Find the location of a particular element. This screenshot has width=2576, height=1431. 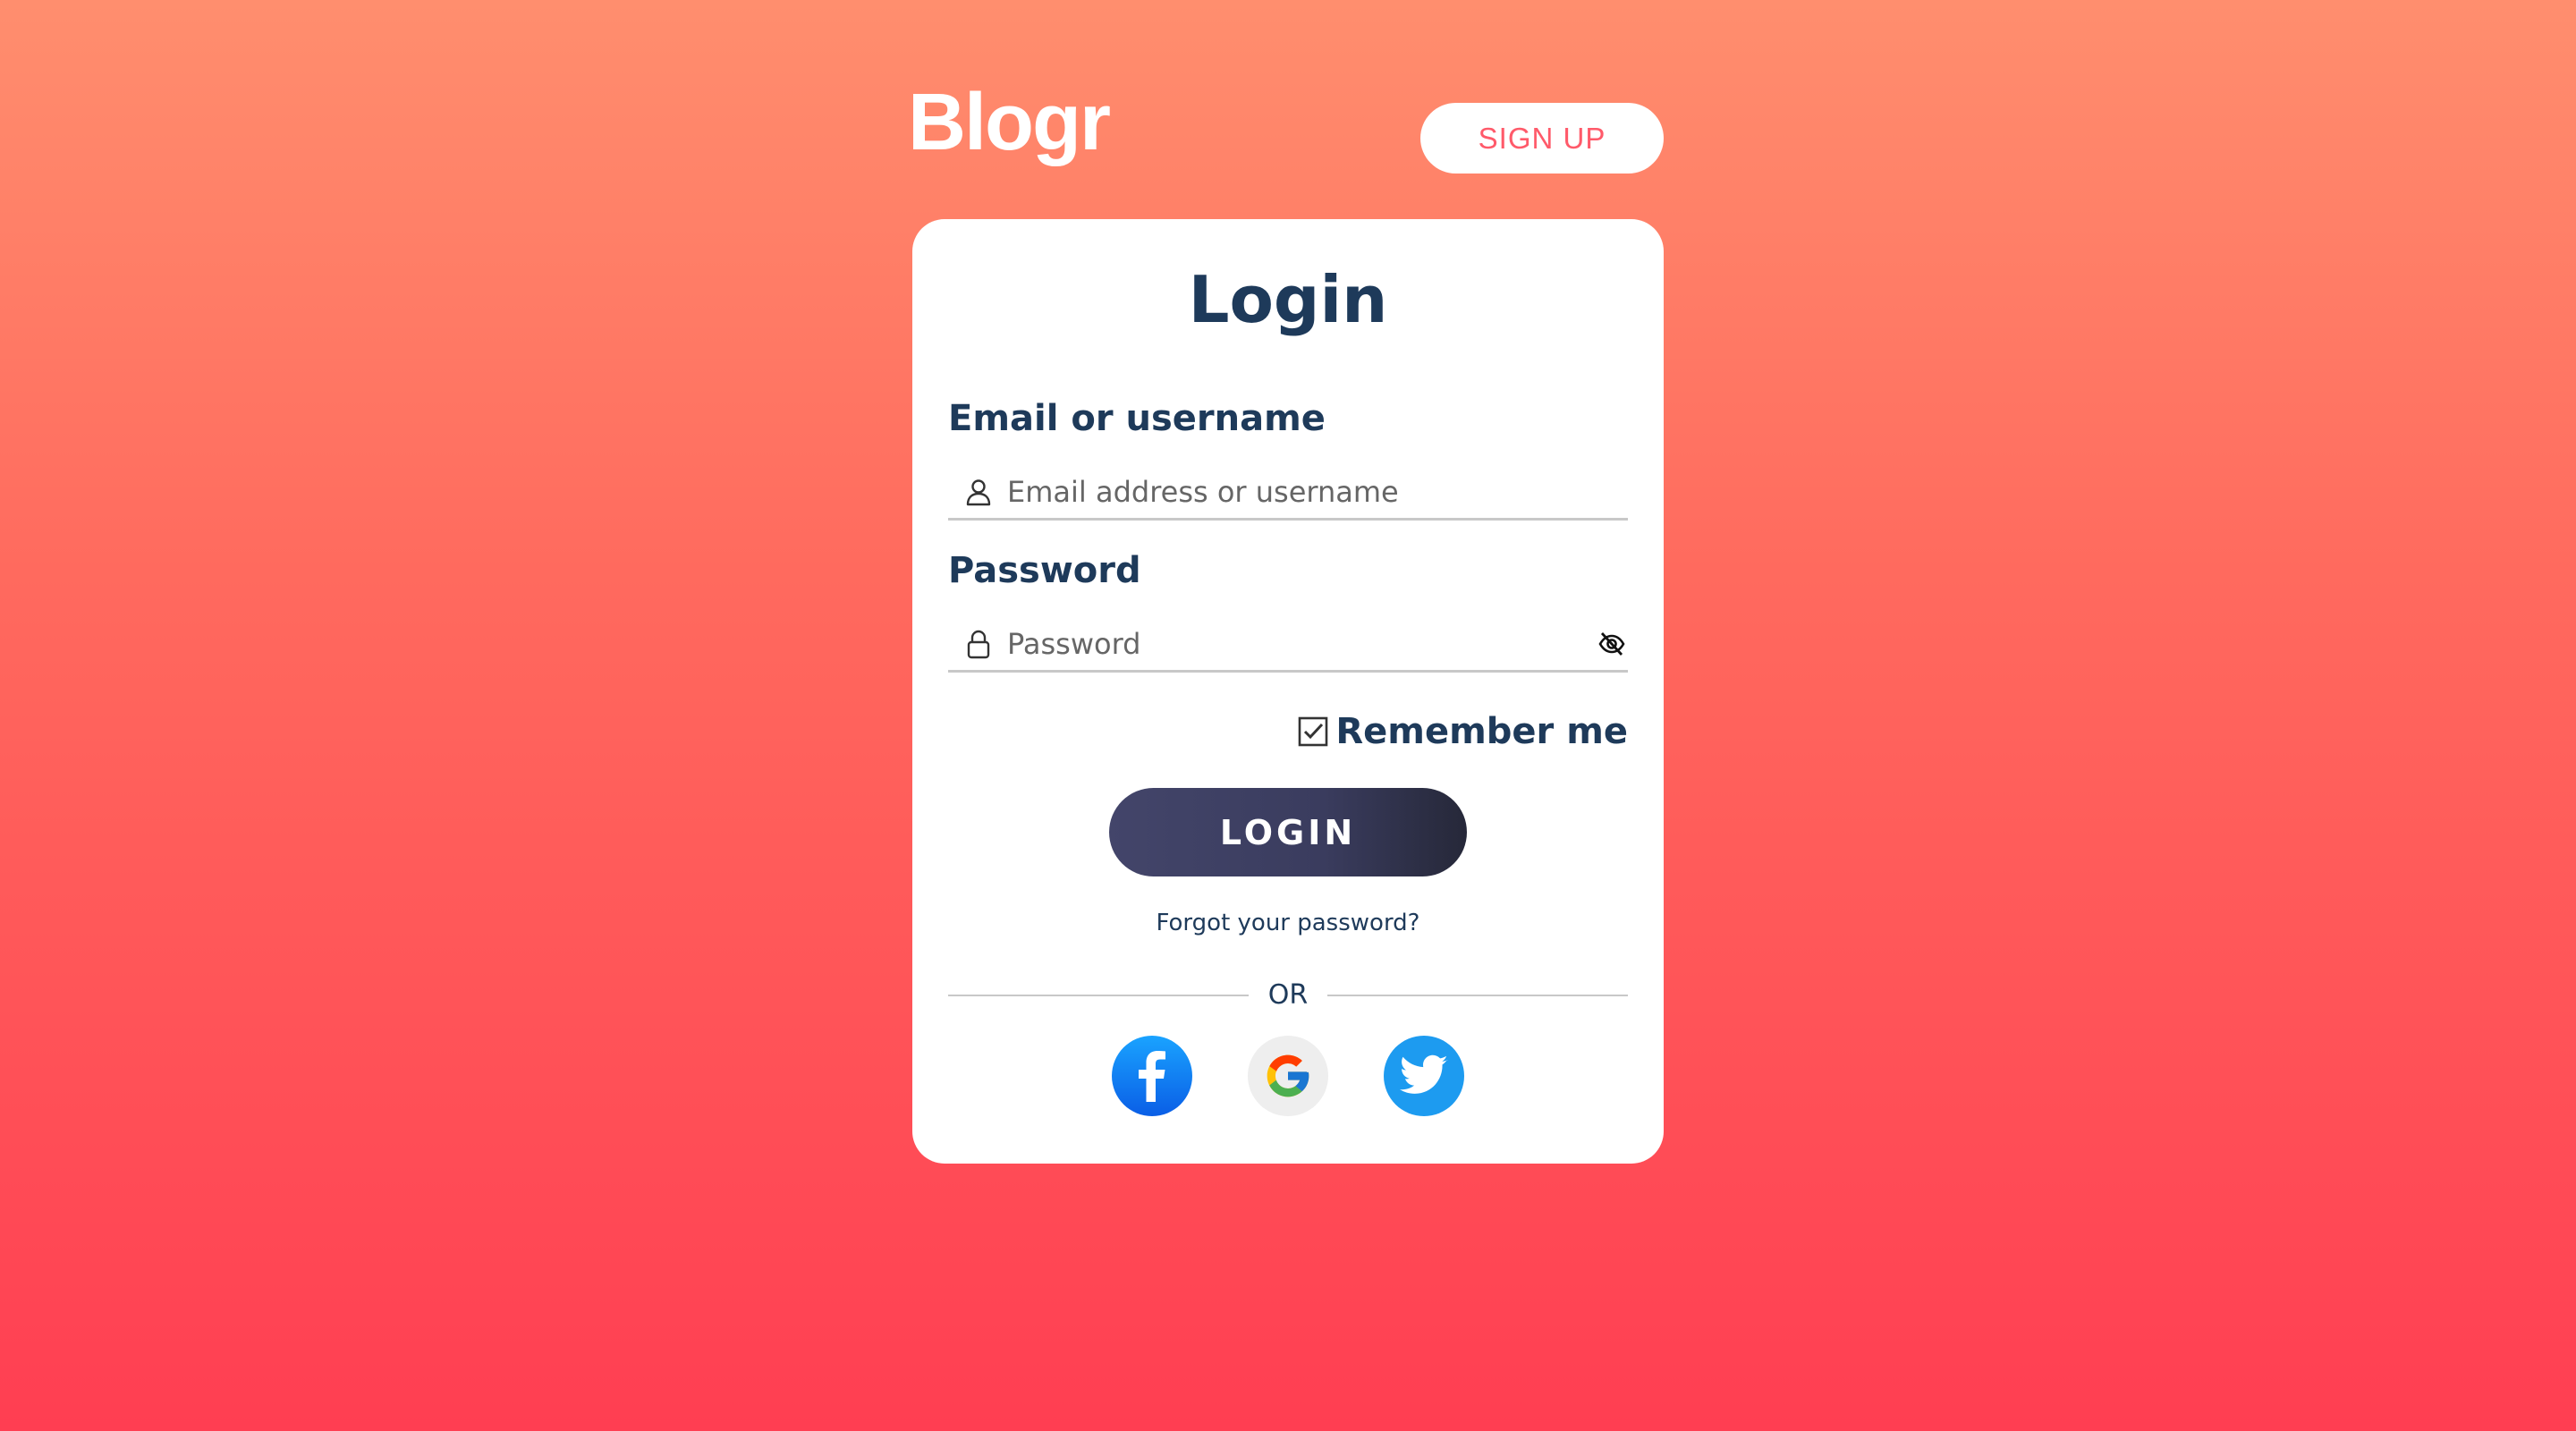

signup-button: SIGN UP is located at coordinates (1542, 139).